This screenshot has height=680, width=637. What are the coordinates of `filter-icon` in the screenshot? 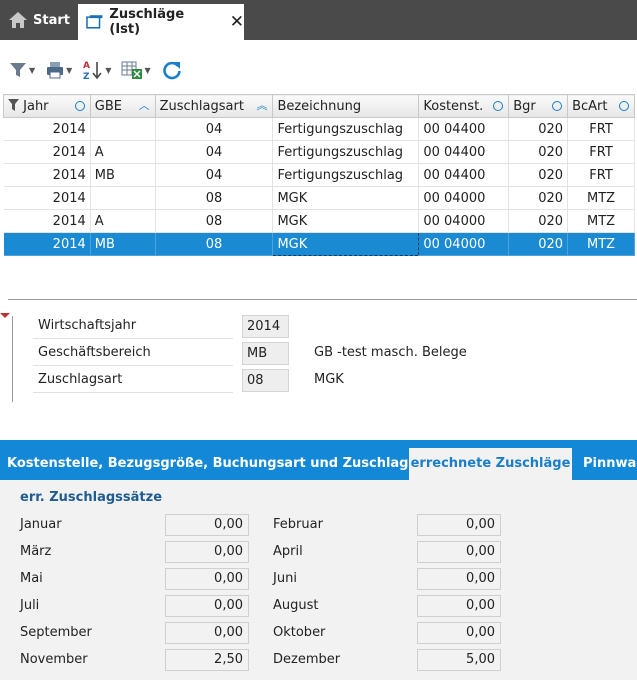 It's located at (13, 104).